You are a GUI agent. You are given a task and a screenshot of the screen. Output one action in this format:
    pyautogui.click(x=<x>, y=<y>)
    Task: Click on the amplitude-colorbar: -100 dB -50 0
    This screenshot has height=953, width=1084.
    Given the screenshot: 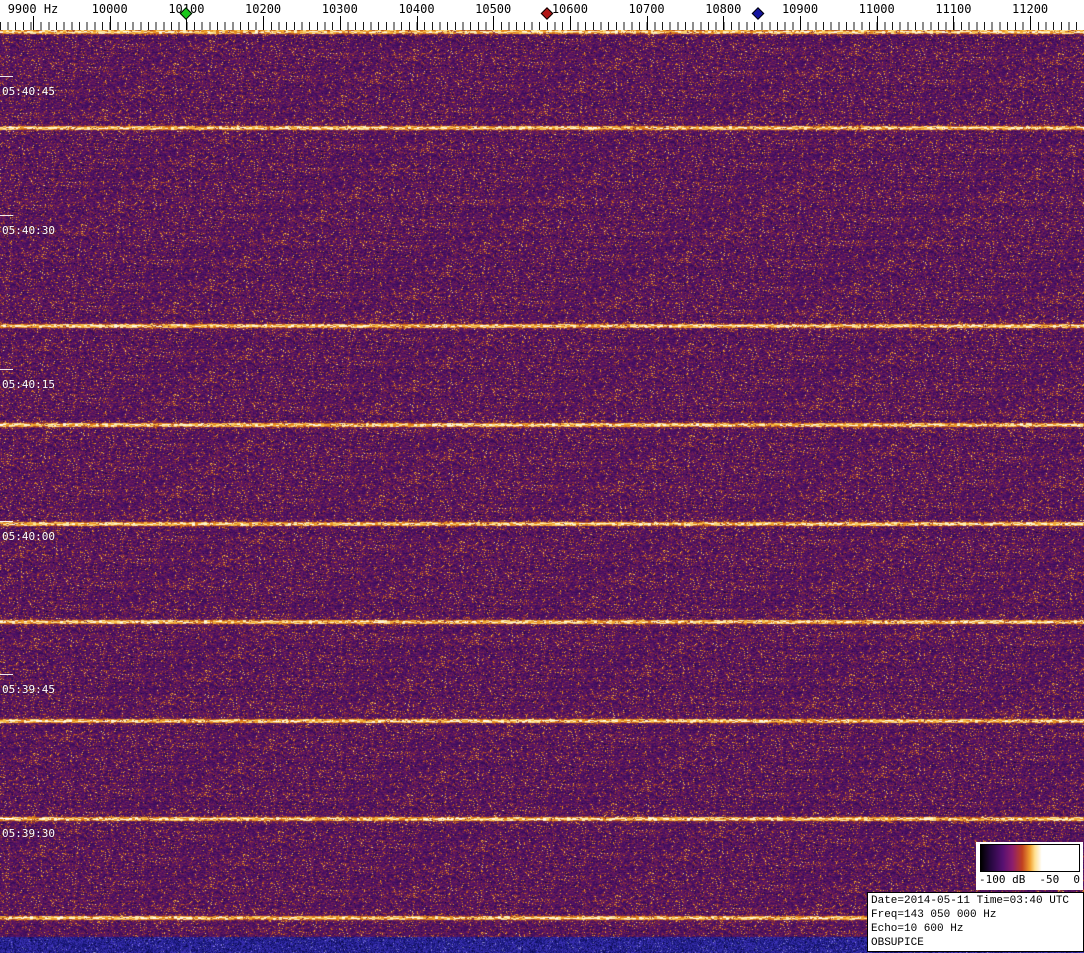 What is the action you would take?
    pyautogui.click(x=1029, y=866)
    